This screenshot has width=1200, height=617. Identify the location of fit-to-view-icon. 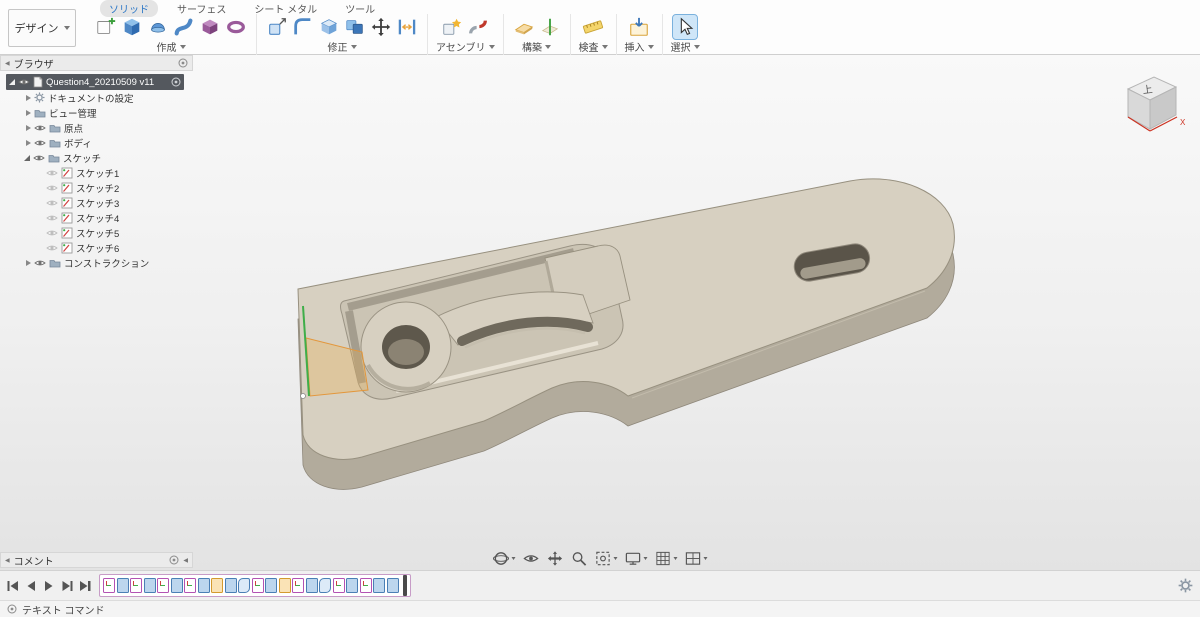
(606, 558).